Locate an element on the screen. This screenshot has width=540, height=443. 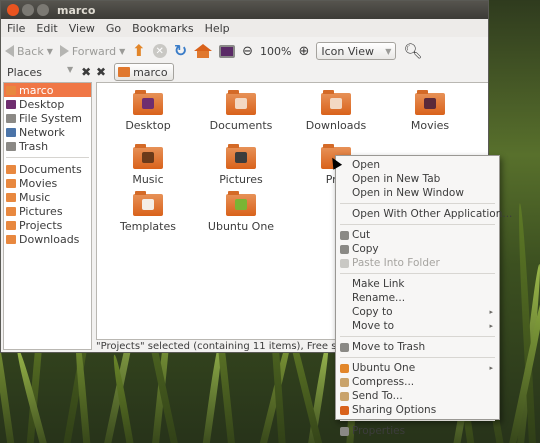
search-icon: 🔍︎ is located at coordinates (412, 51).